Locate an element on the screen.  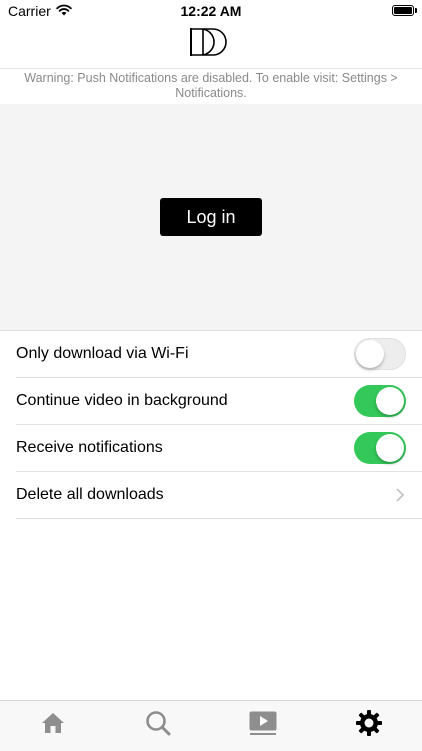
notifications-toggle is located at coordinates (380, 448).